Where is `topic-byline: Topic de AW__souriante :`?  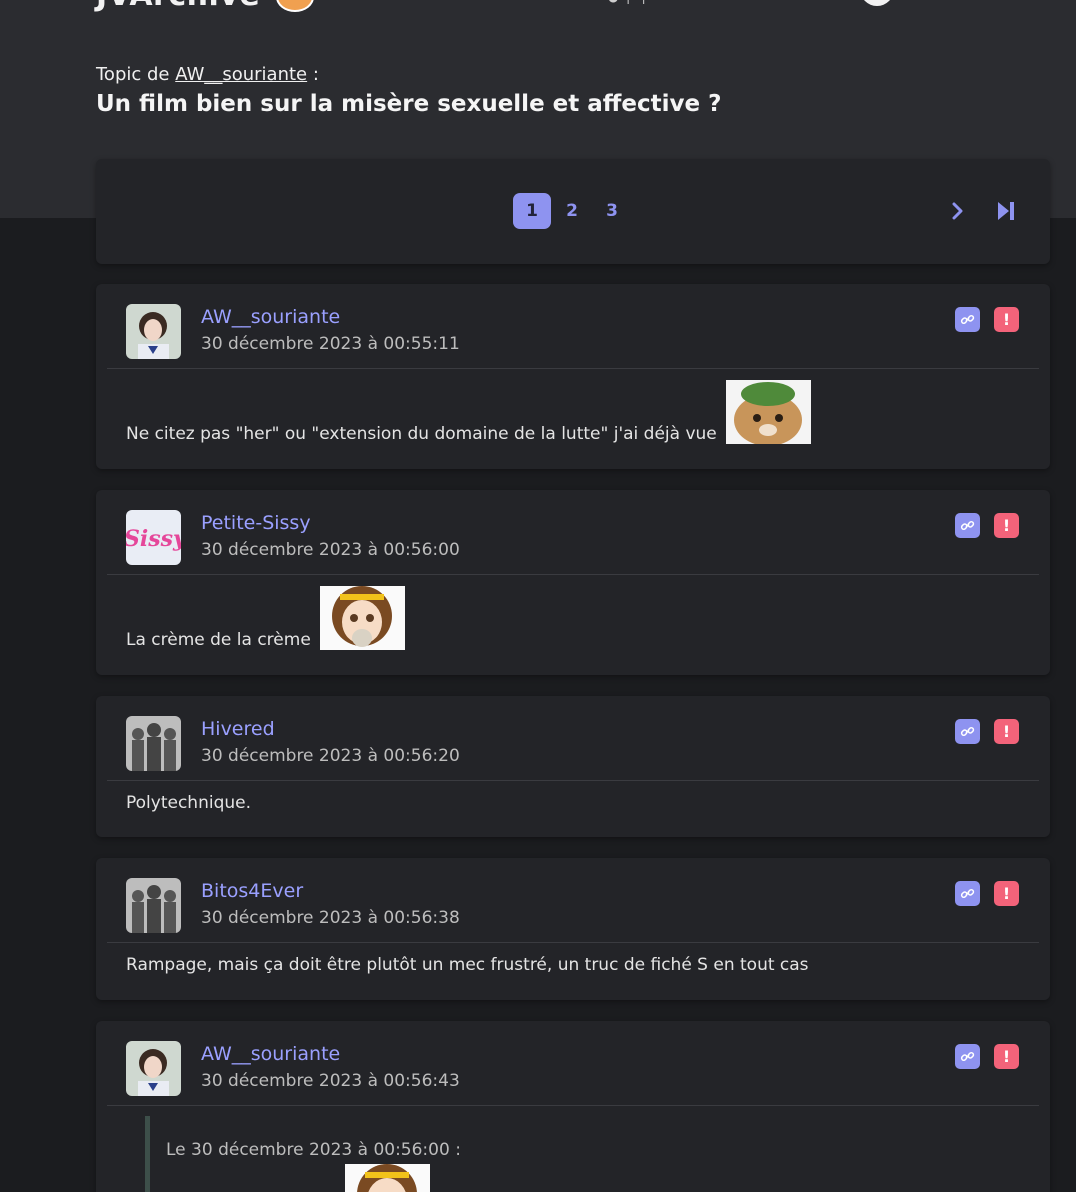
topic-byline: Topic de AW__souriante : is located at coordinates (408, 74).